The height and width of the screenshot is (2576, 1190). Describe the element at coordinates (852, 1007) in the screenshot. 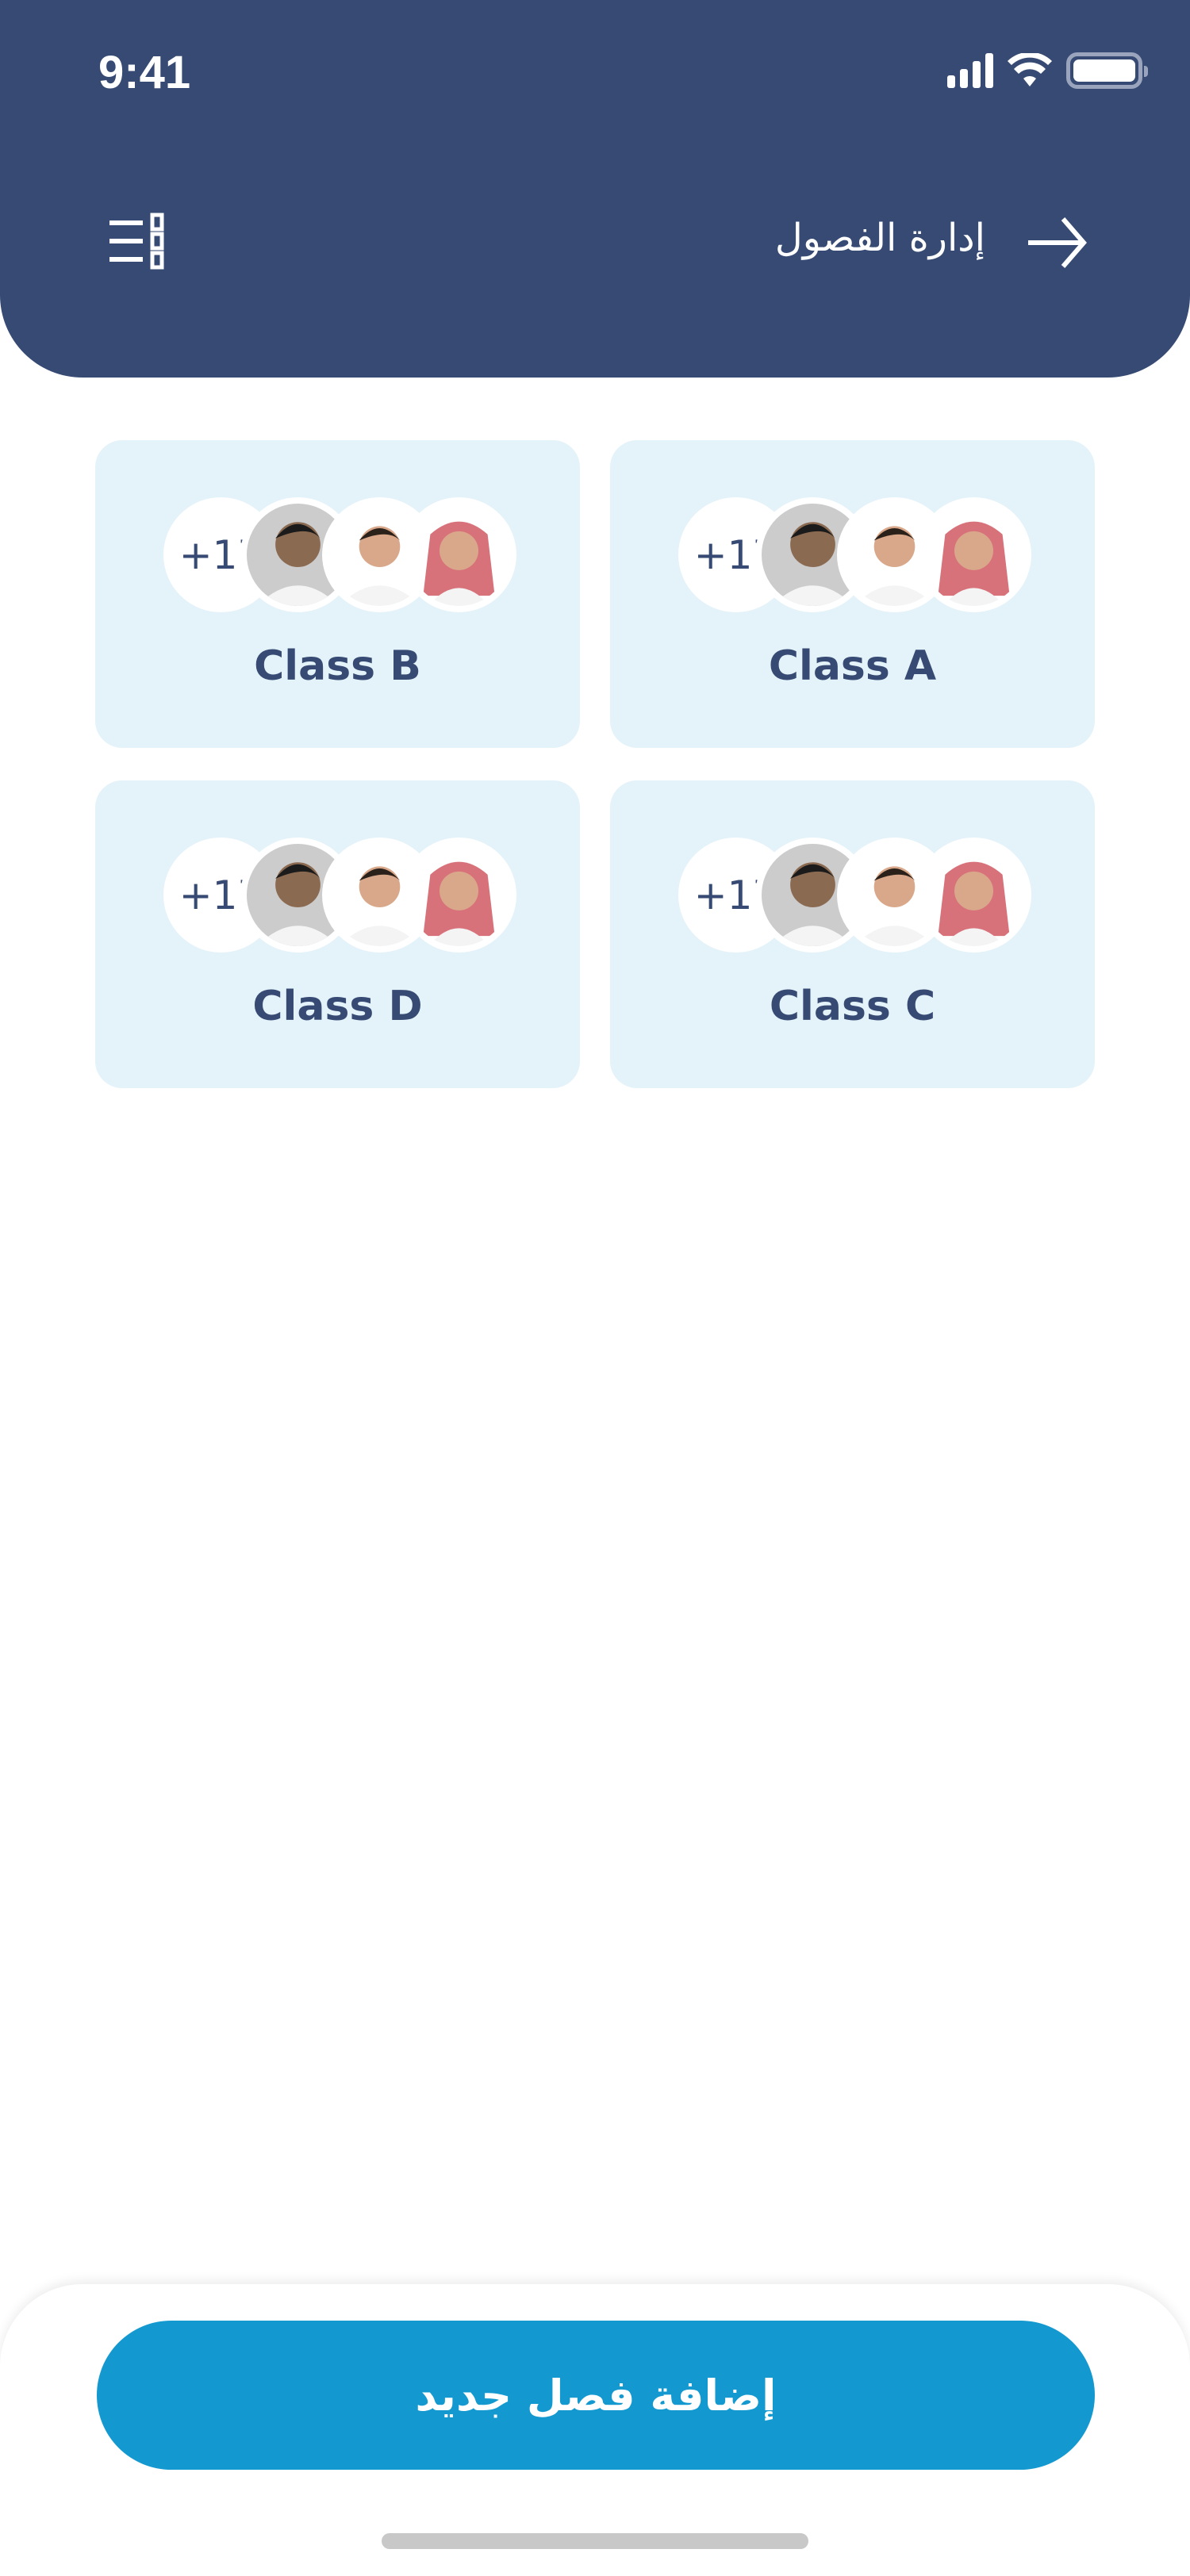

I see `class-name: Class C` at that location.